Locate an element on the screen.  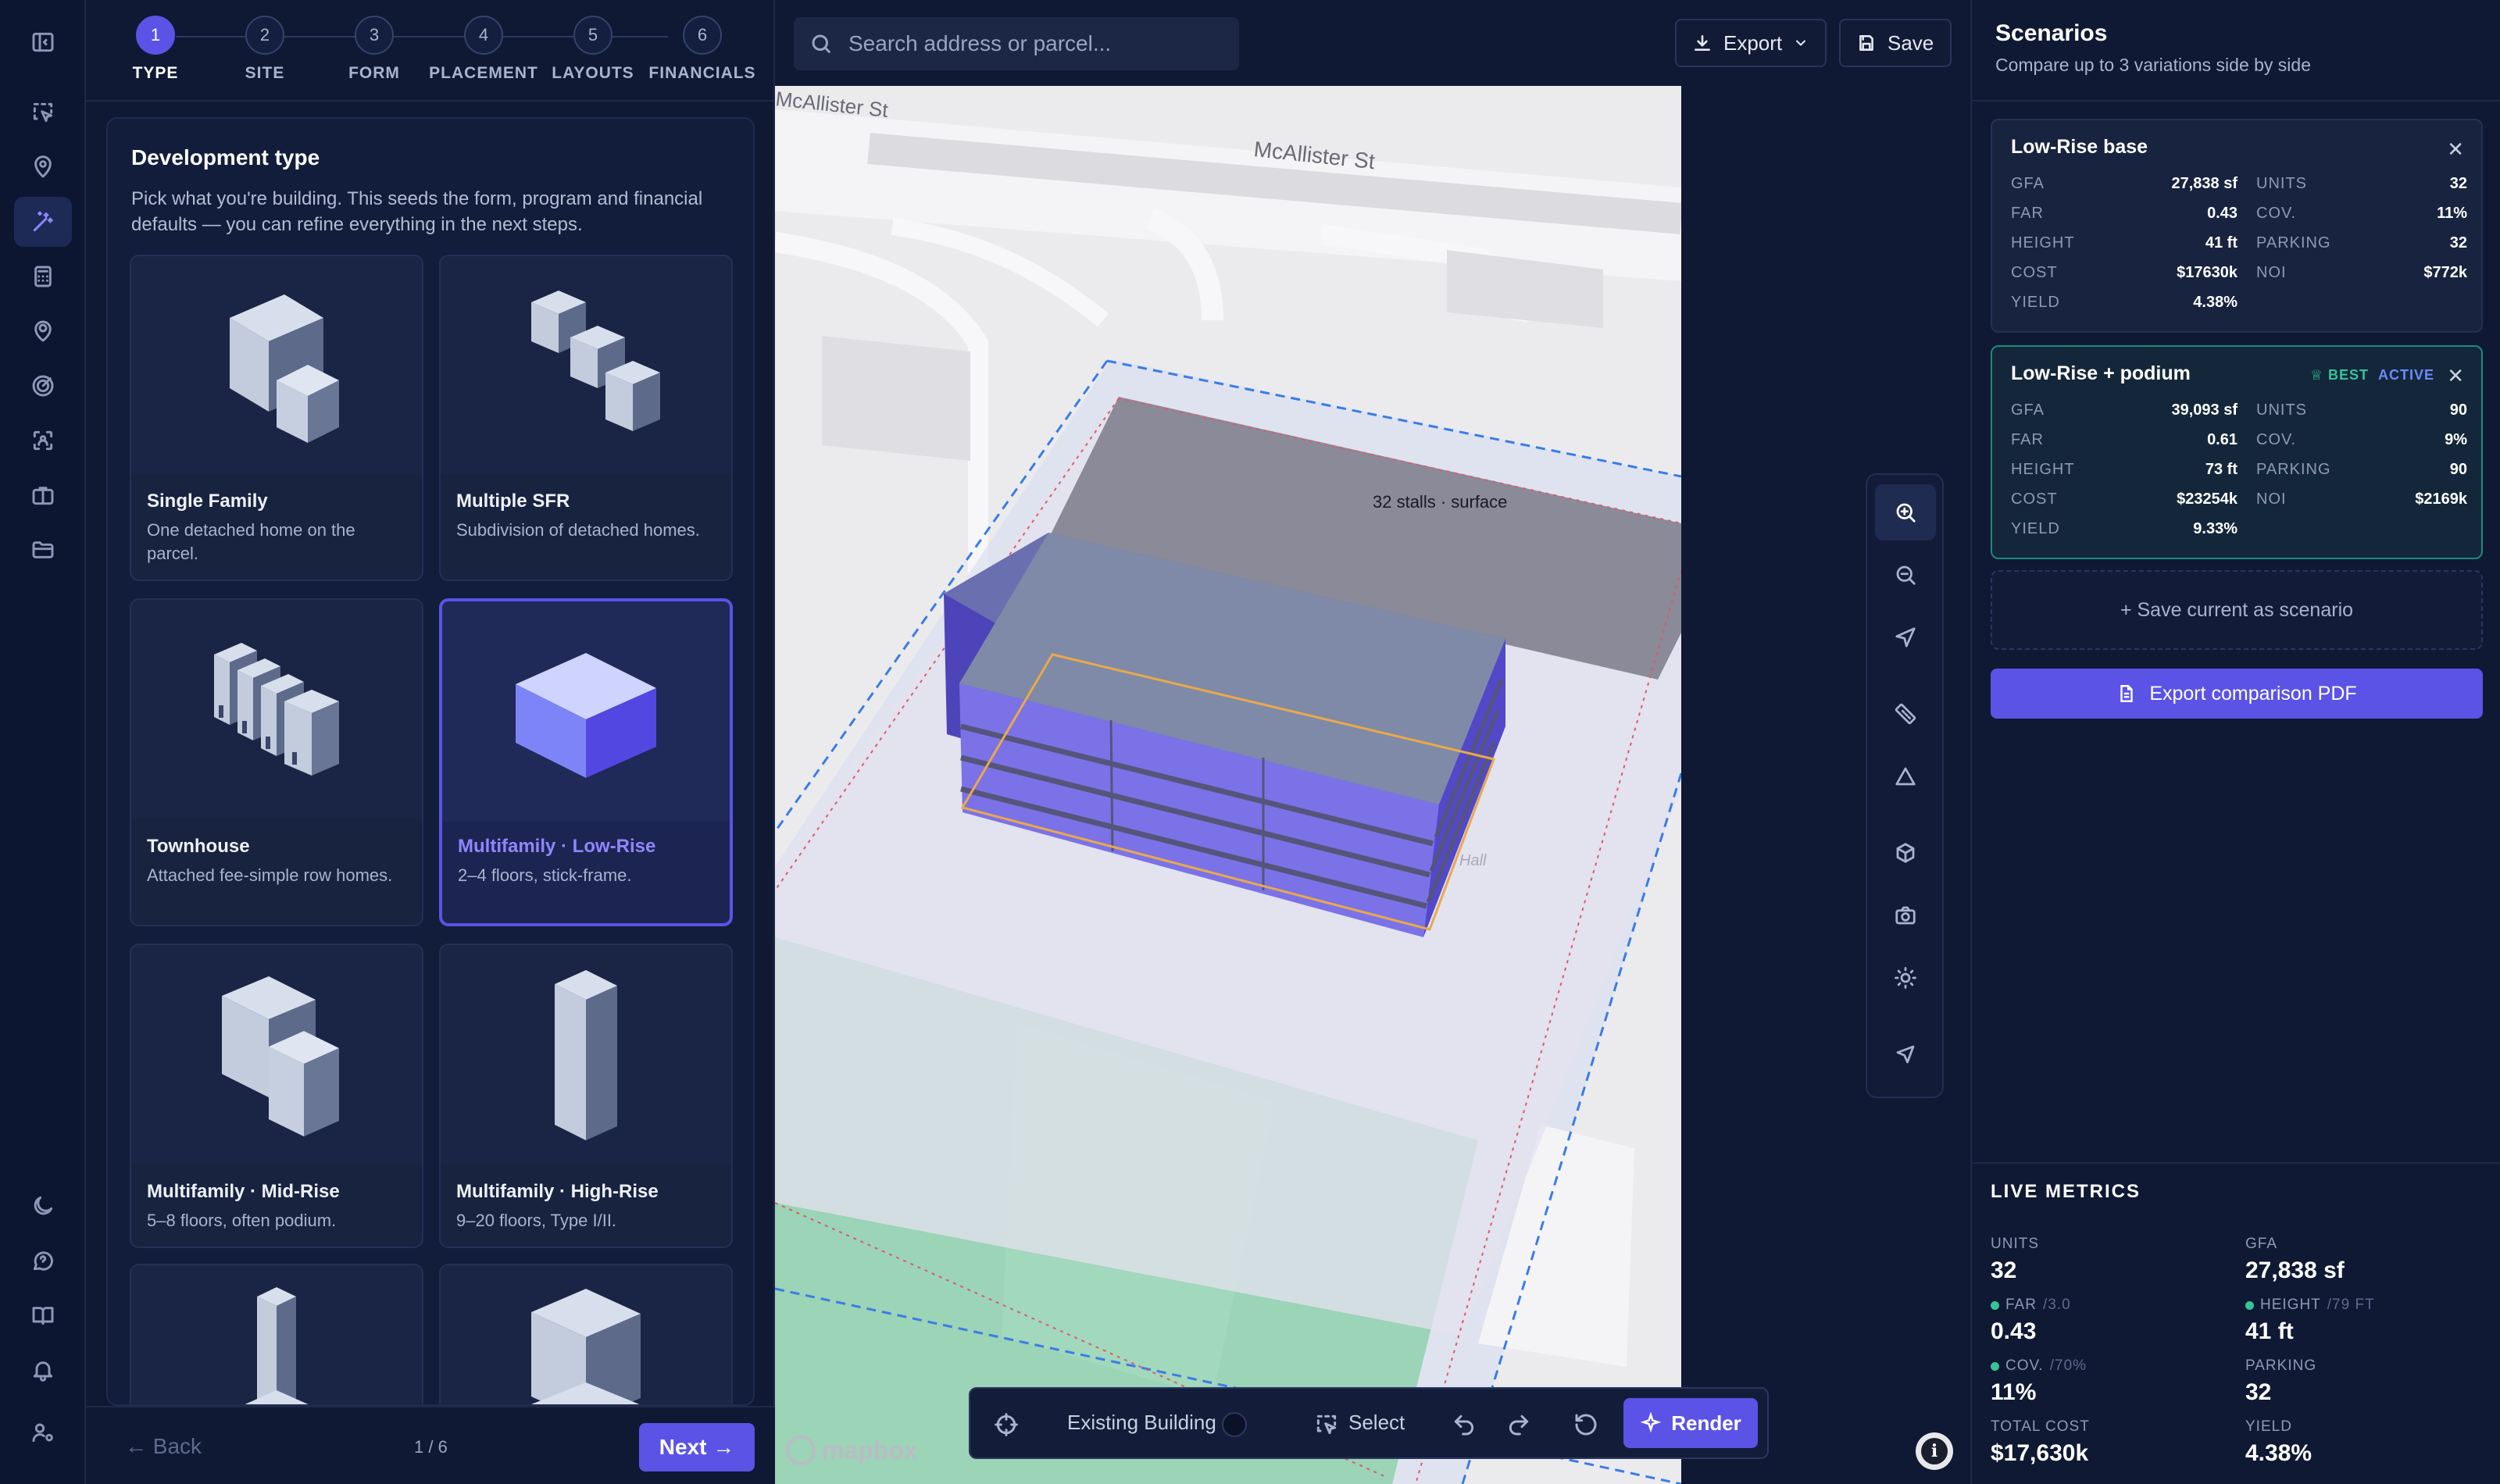
folder-icon is located at coordinates (43, 550).